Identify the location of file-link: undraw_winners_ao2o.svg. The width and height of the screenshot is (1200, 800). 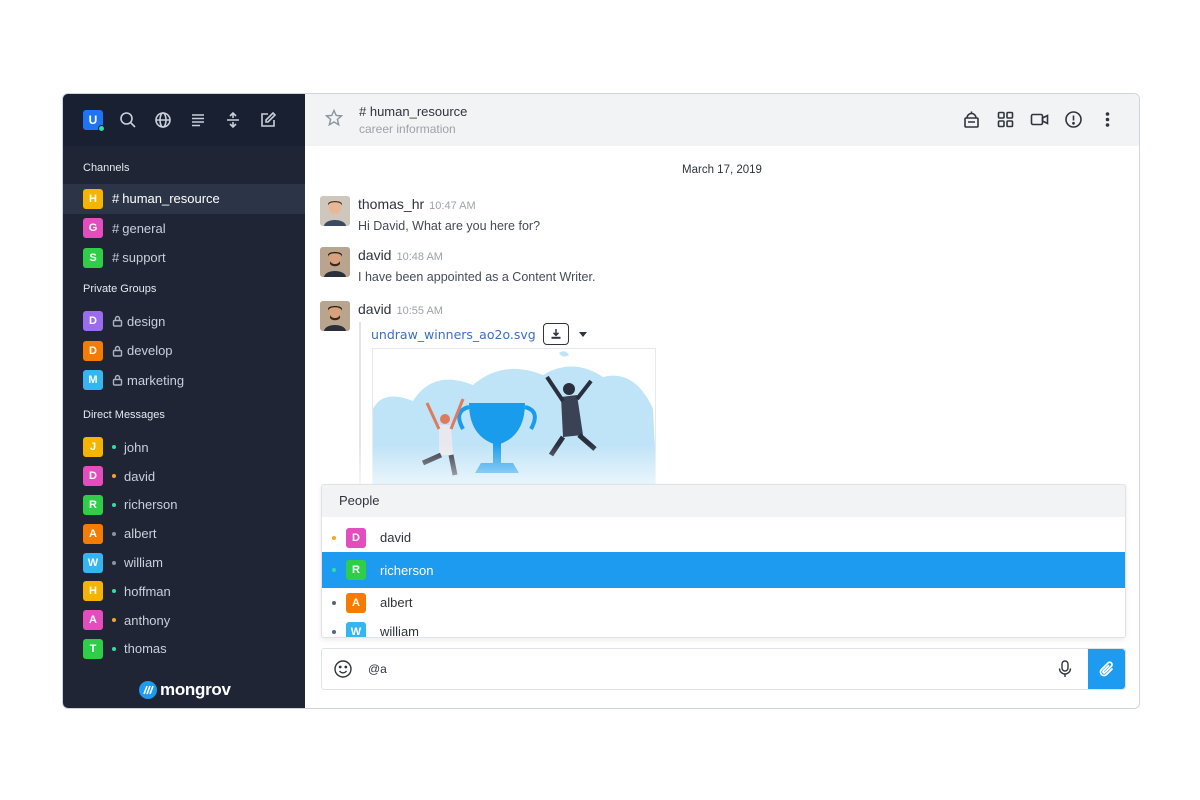
(453, 334).